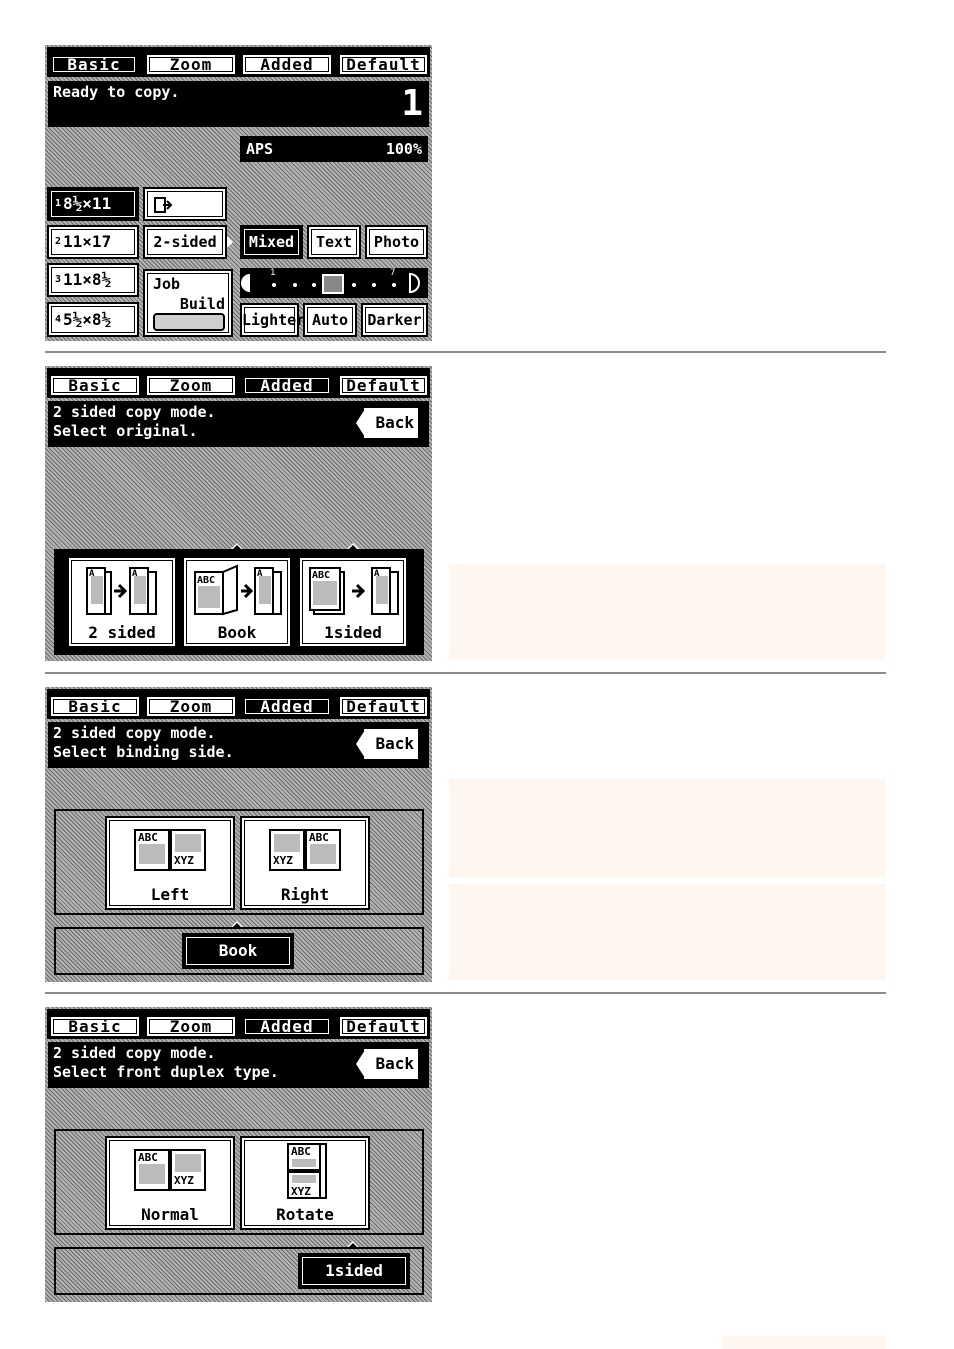 The height and width of the screenshot is (1349, 954). What do you see at coordinates (163, 205) in the screenshot?
I see `output-tray-icon` at bounding box center [163, 205].